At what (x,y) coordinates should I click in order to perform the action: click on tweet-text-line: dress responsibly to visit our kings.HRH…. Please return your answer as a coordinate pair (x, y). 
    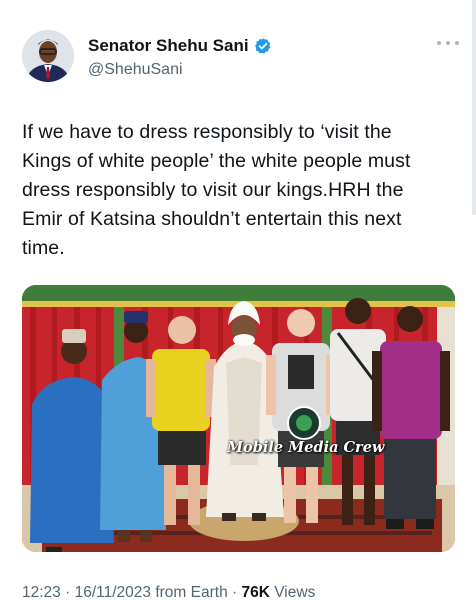
    Looking at the image, I should click on (213, 190).